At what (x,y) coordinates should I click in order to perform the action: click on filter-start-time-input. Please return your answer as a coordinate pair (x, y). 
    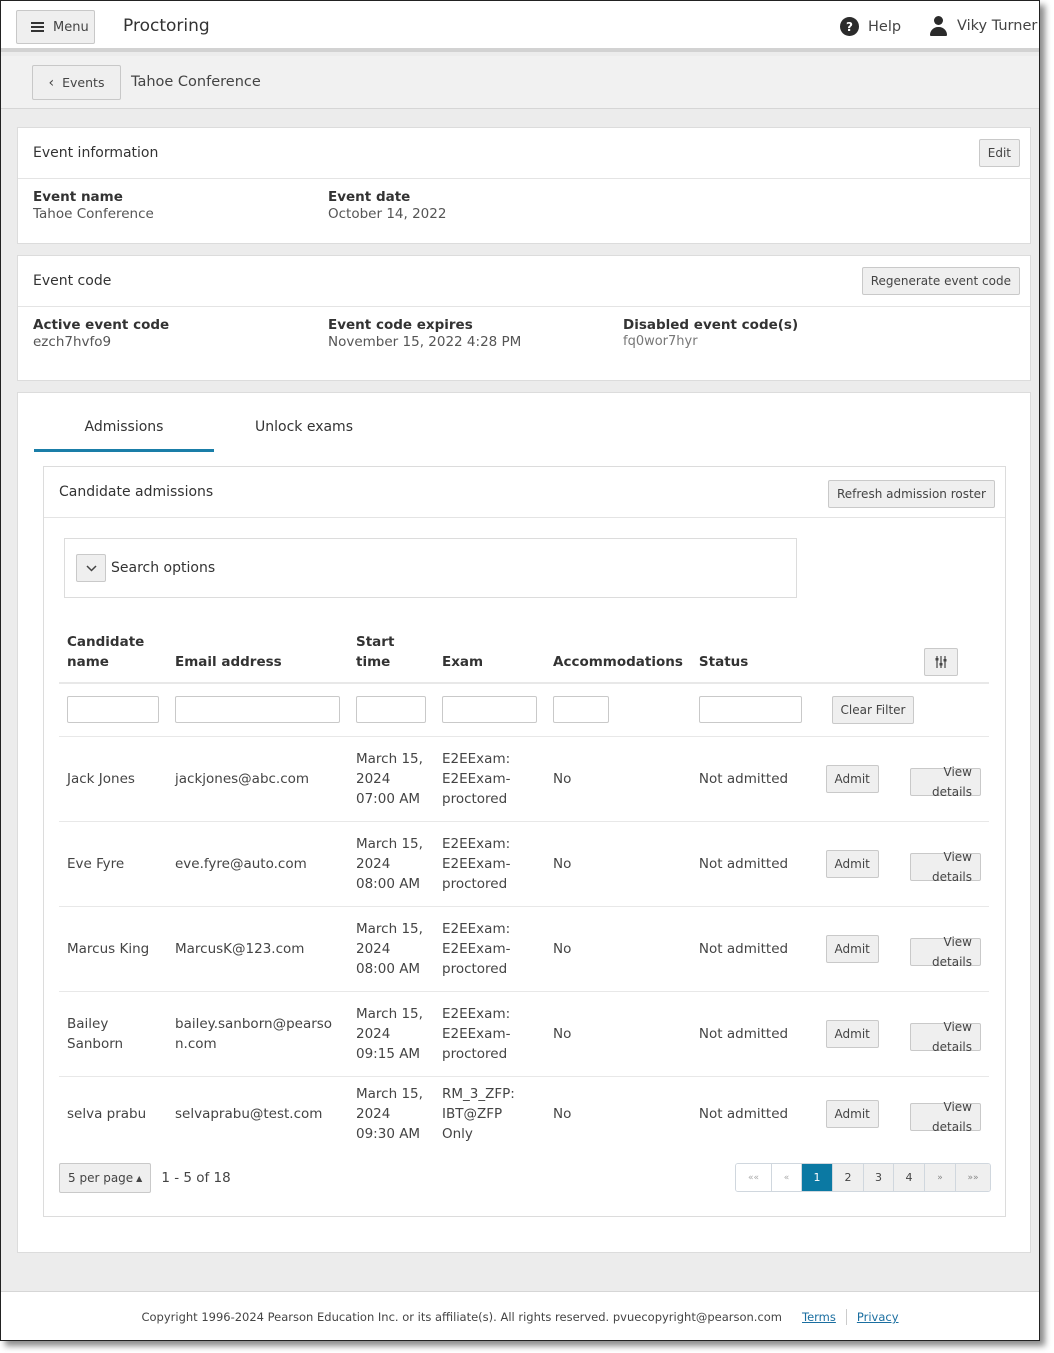
    Looking at the image, I should click on (391, 710).